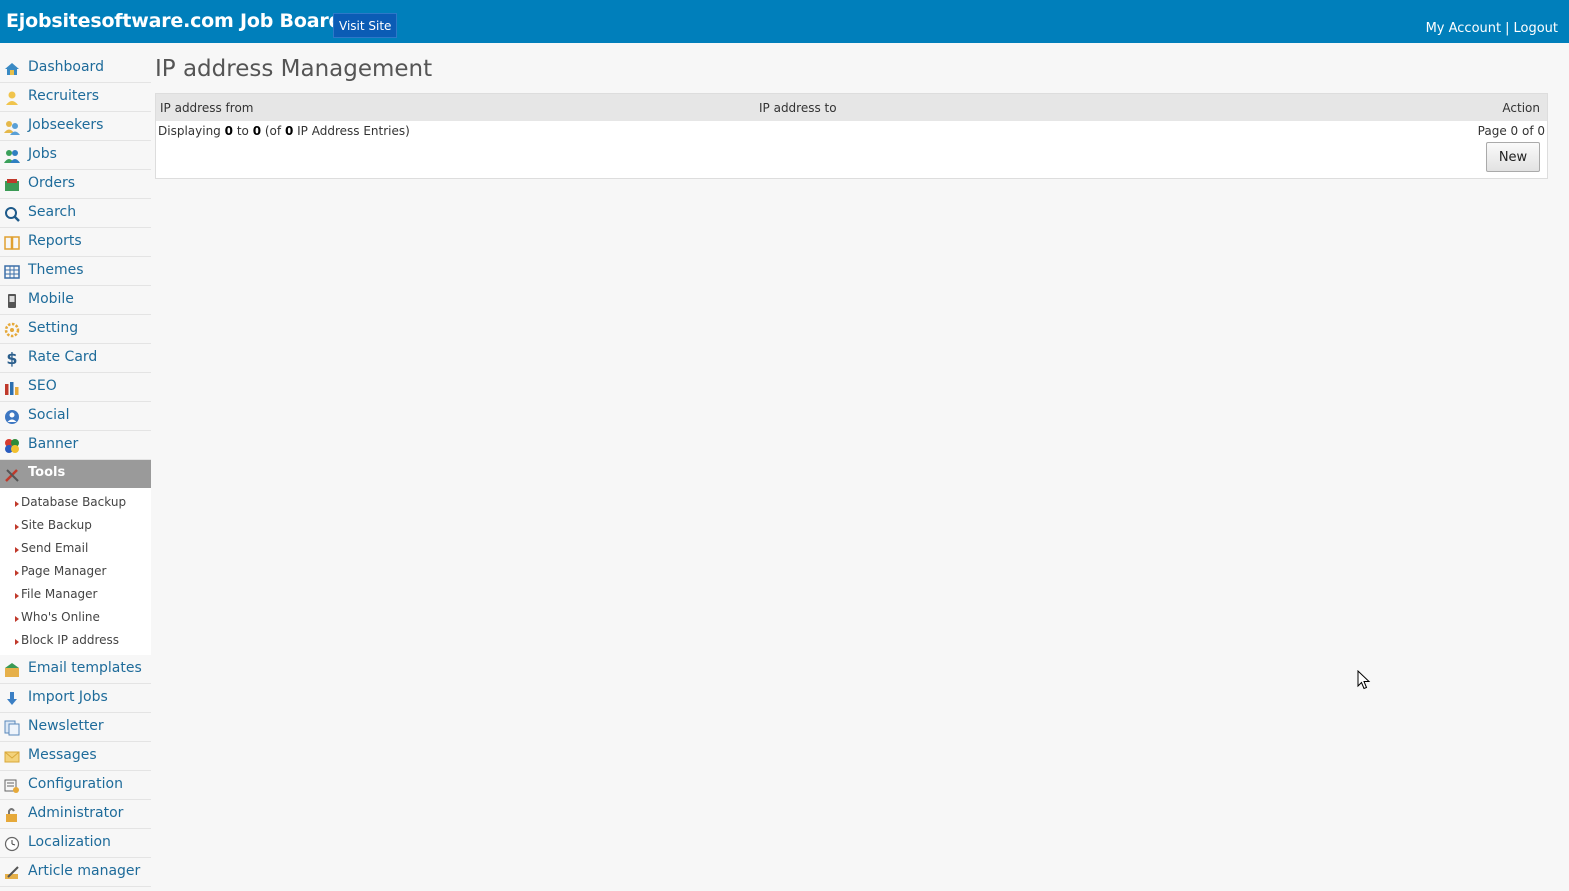  Describe the element at coordinates (12, 272) in the screenshot. I see `grid-icon` at that location.